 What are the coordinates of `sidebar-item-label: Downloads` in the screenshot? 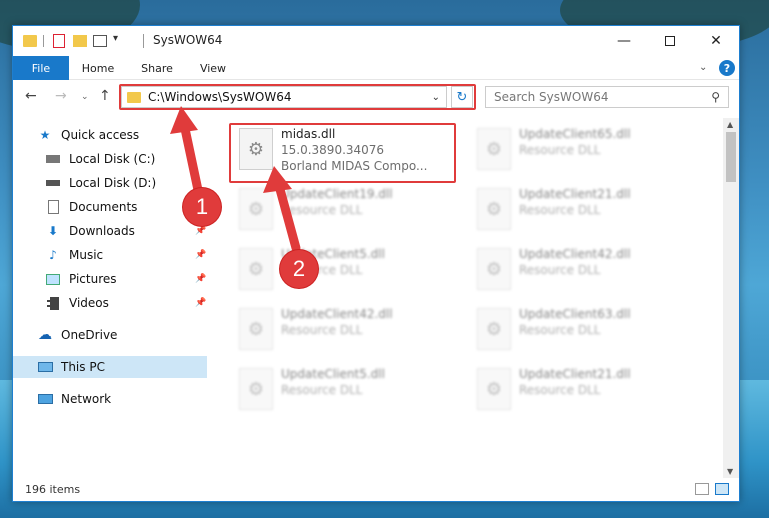 It's located at (102, 231).